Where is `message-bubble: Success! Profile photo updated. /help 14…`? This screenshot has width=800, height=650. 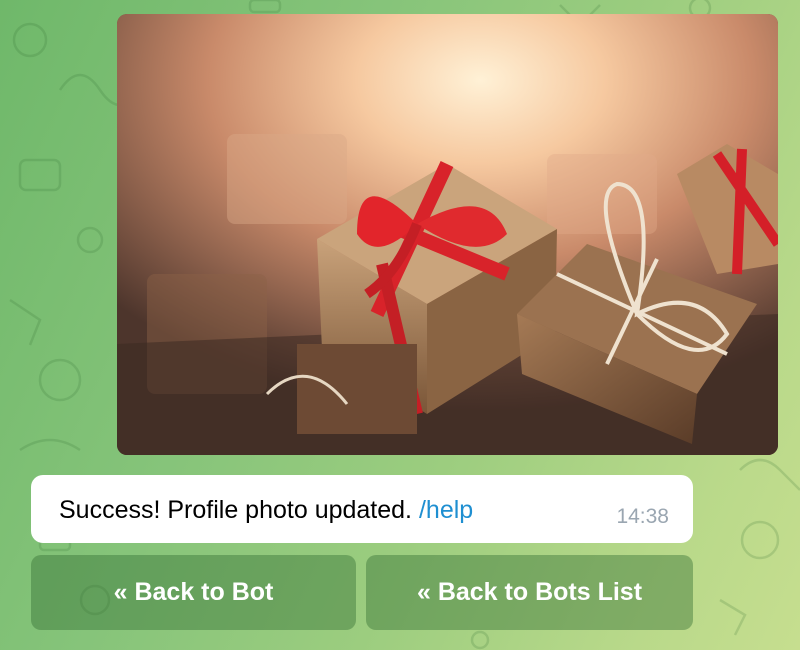 message-bubble: Success! Profile photo updated. /help 14… is located at coordinates (362, 509).